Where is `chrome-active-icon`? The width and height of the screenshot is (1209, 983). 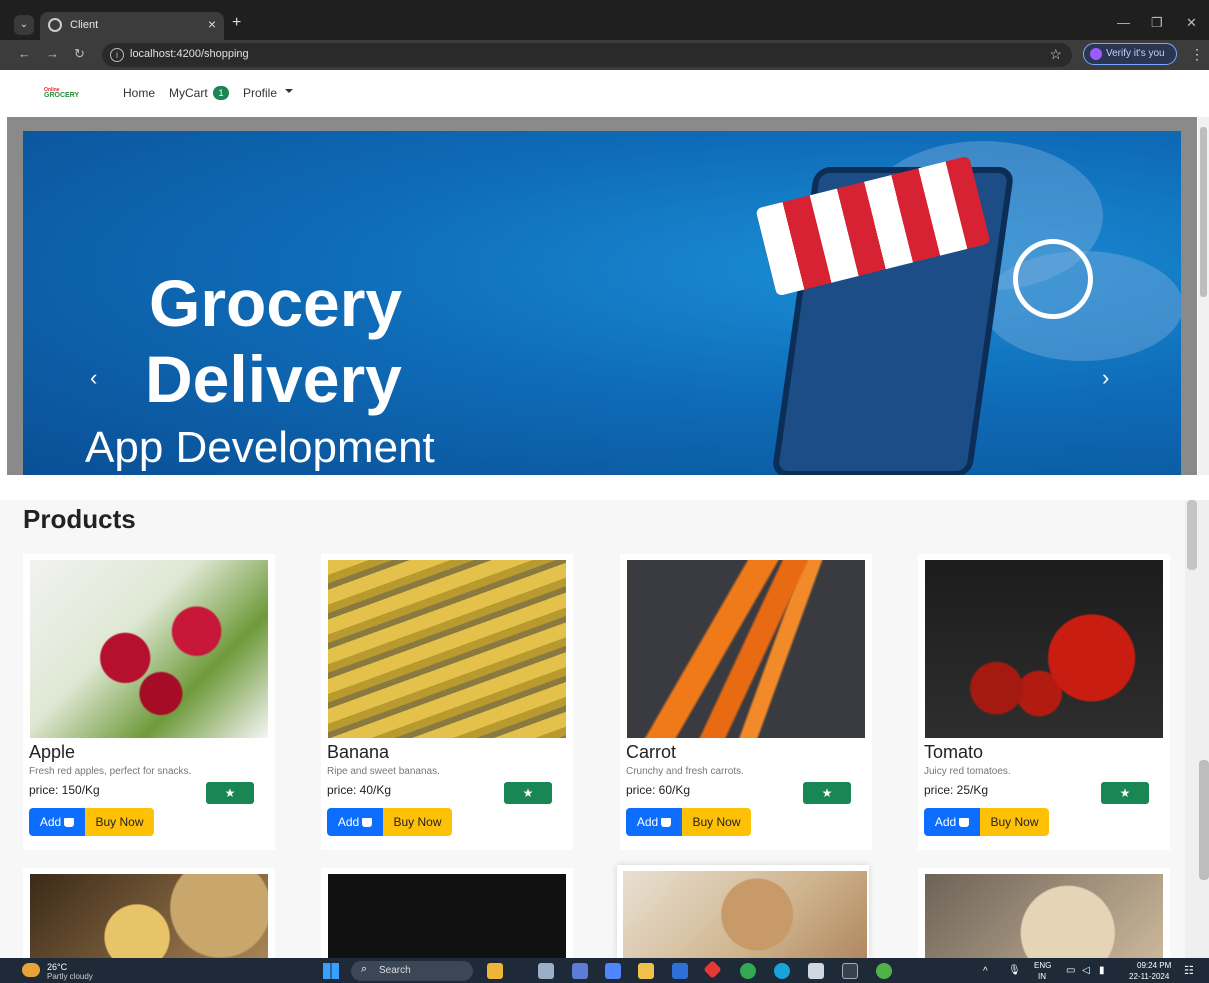 chrome-active-icon is located at coordinates (884, 971).